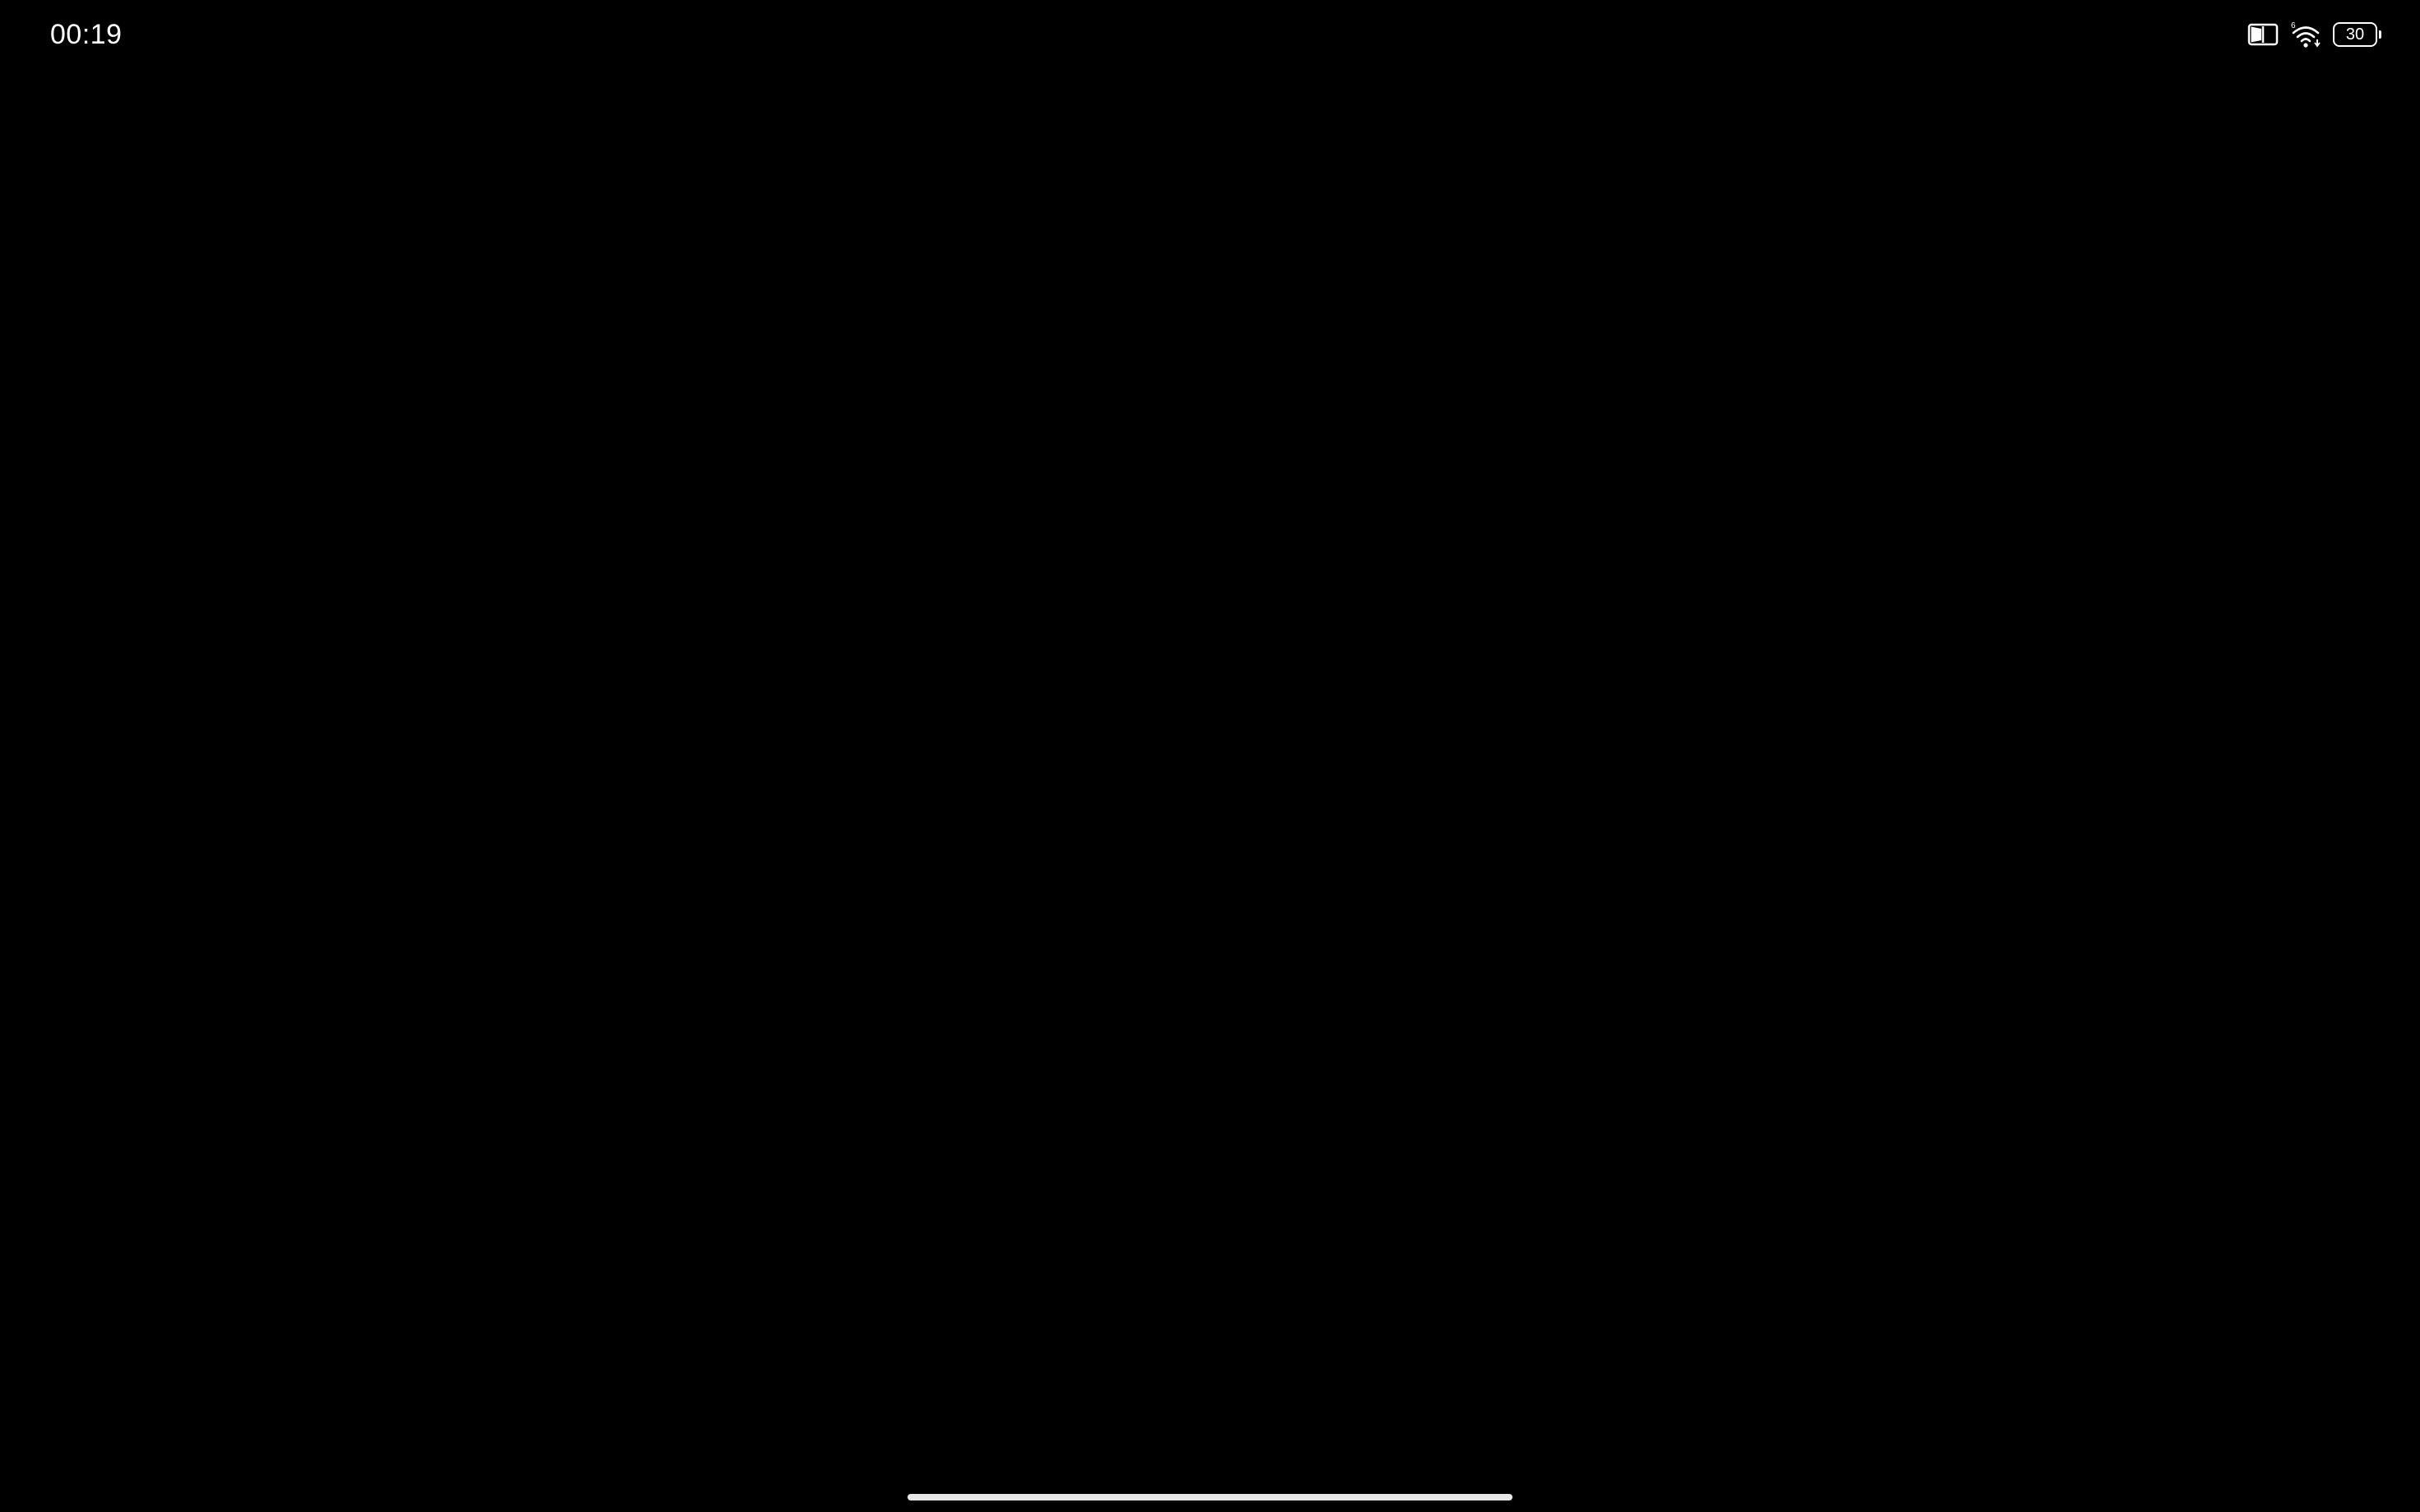  I want to click on svg-text: 6, so click(2293, 25).